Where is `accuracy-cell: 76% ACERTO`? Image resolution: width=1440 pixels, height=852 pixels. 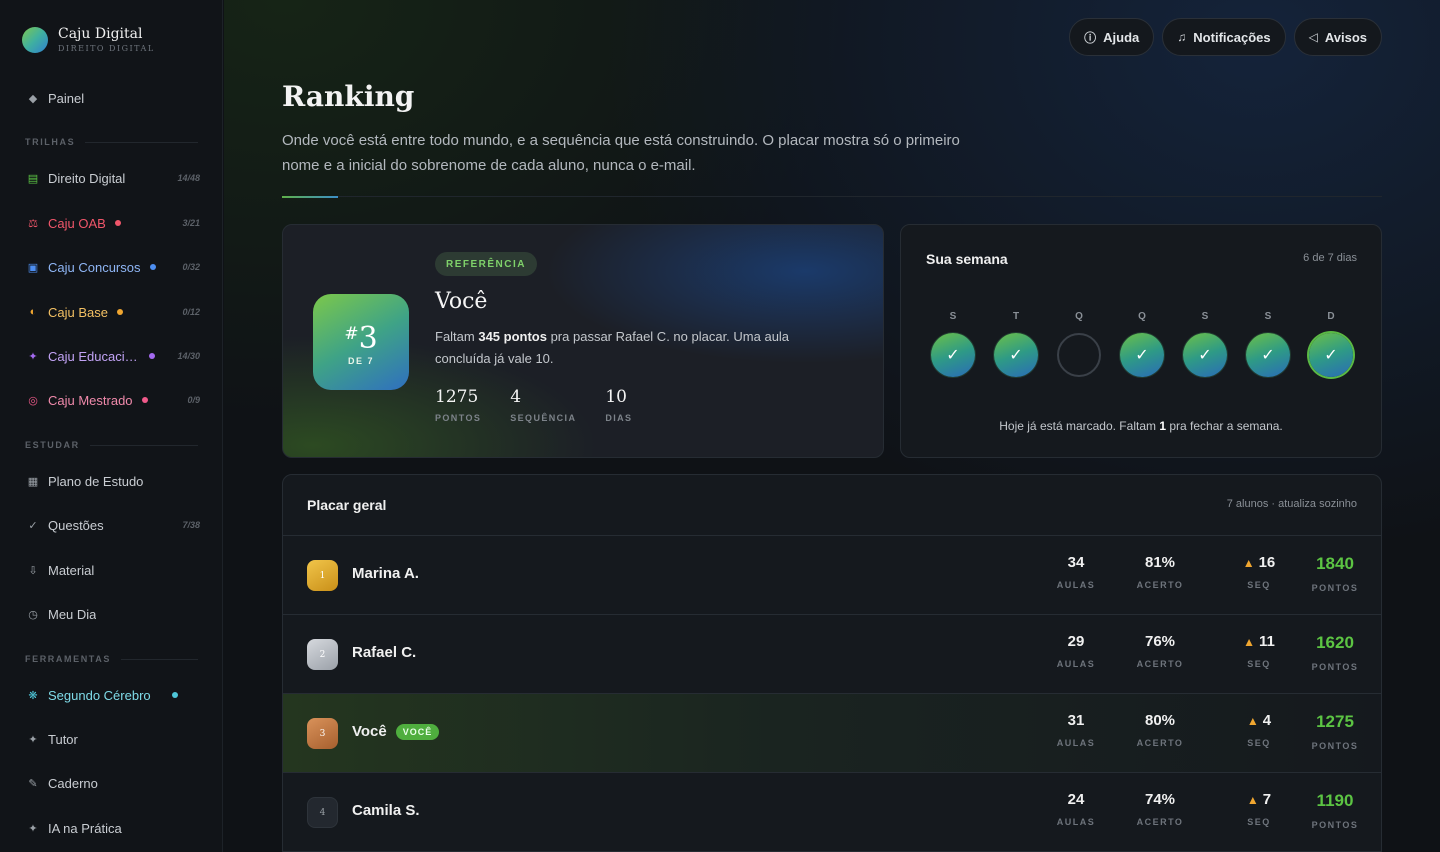 accuracy-cell: 76% ACERTO is located at coordinates (1160, 651).